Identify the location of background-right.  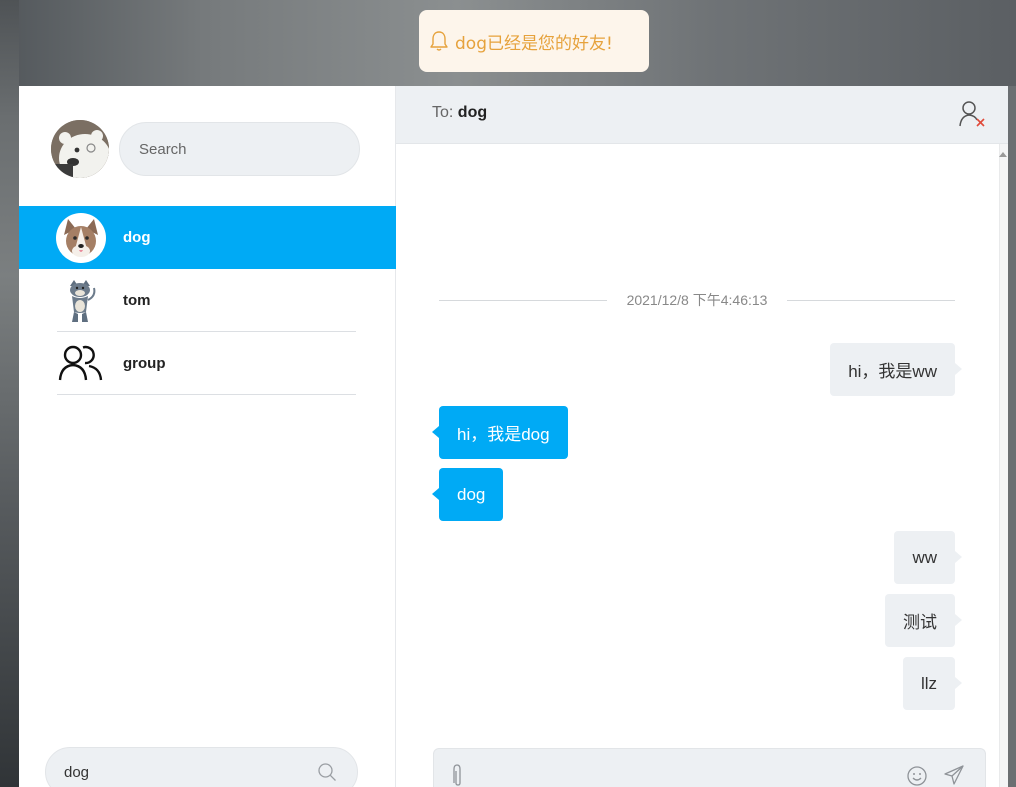
(1012, 436).